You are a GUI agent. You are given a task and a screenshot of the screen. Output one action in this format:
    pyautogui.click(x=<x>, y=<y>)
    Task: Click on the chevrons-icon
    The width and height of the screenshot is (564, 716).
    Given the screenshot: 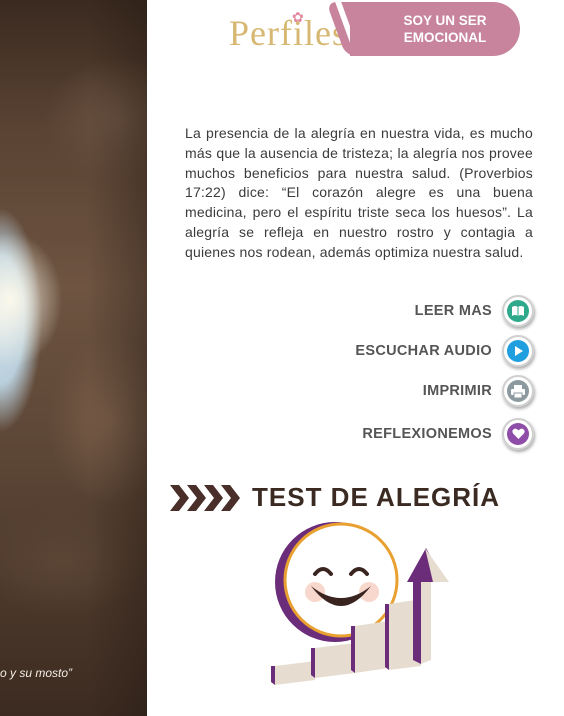 What is the action you would take?
    pyautogui.click(x=205, y=497)
    